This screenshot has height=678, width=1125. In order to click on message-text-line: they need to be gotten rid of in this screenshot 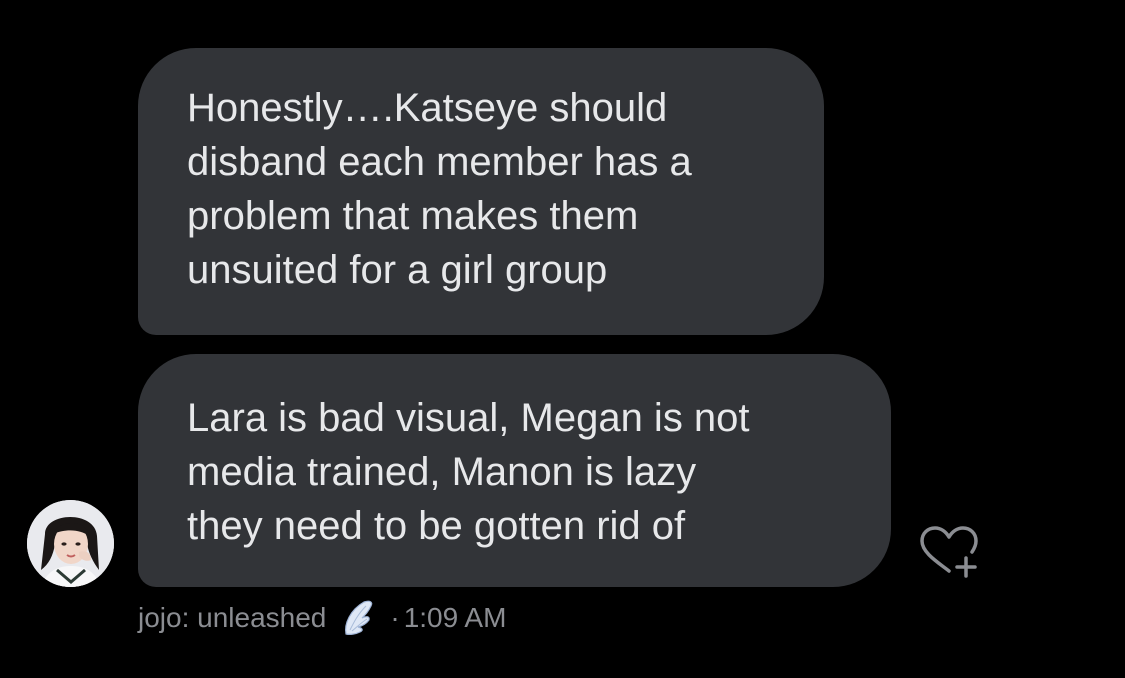, I will do `click(436, 526)`.